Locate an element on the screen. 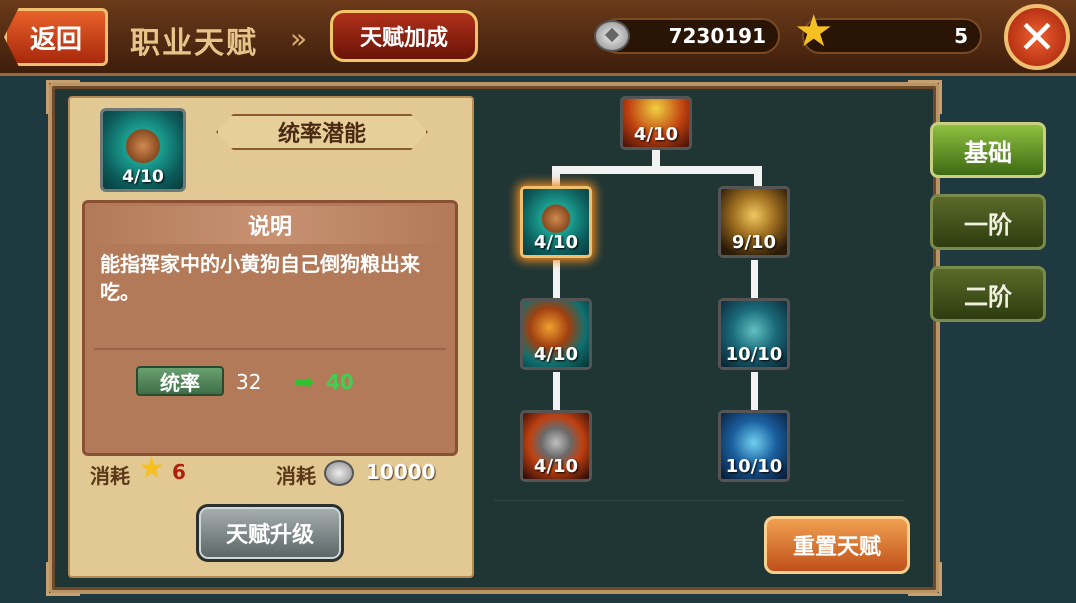 Image resolution: width=1076 pixels, height=603 pixels. tab-tier-2: 二阶 is located at coordinates (988, 294).